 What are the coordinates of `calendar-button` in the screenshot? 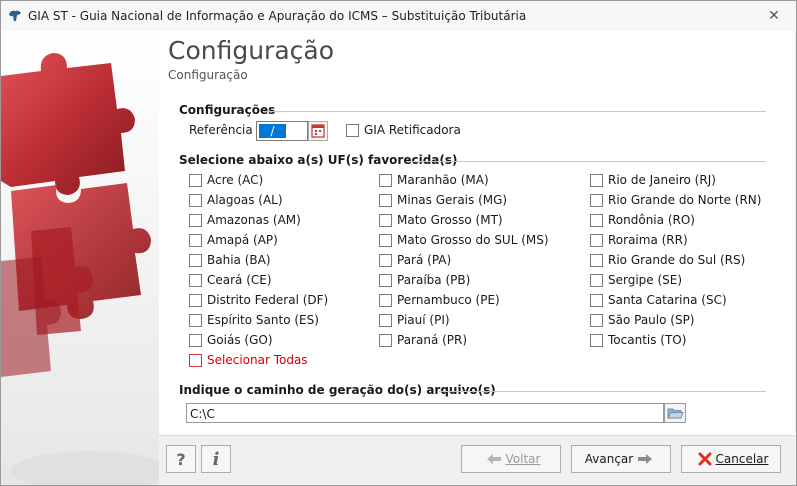 It's located at (318, 131).